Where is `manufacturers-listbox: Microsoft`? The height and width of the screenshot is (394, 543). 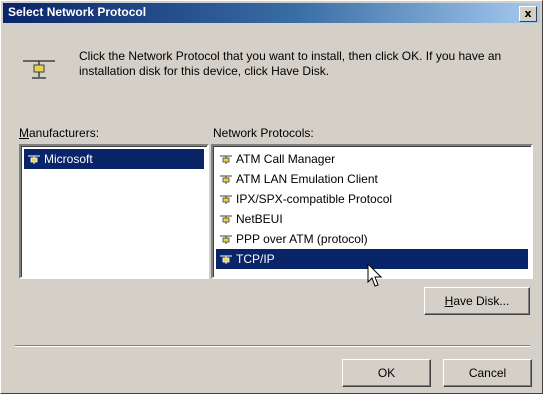
manufacturers-listbox: Microsoft is located at coordinates (114, 211).